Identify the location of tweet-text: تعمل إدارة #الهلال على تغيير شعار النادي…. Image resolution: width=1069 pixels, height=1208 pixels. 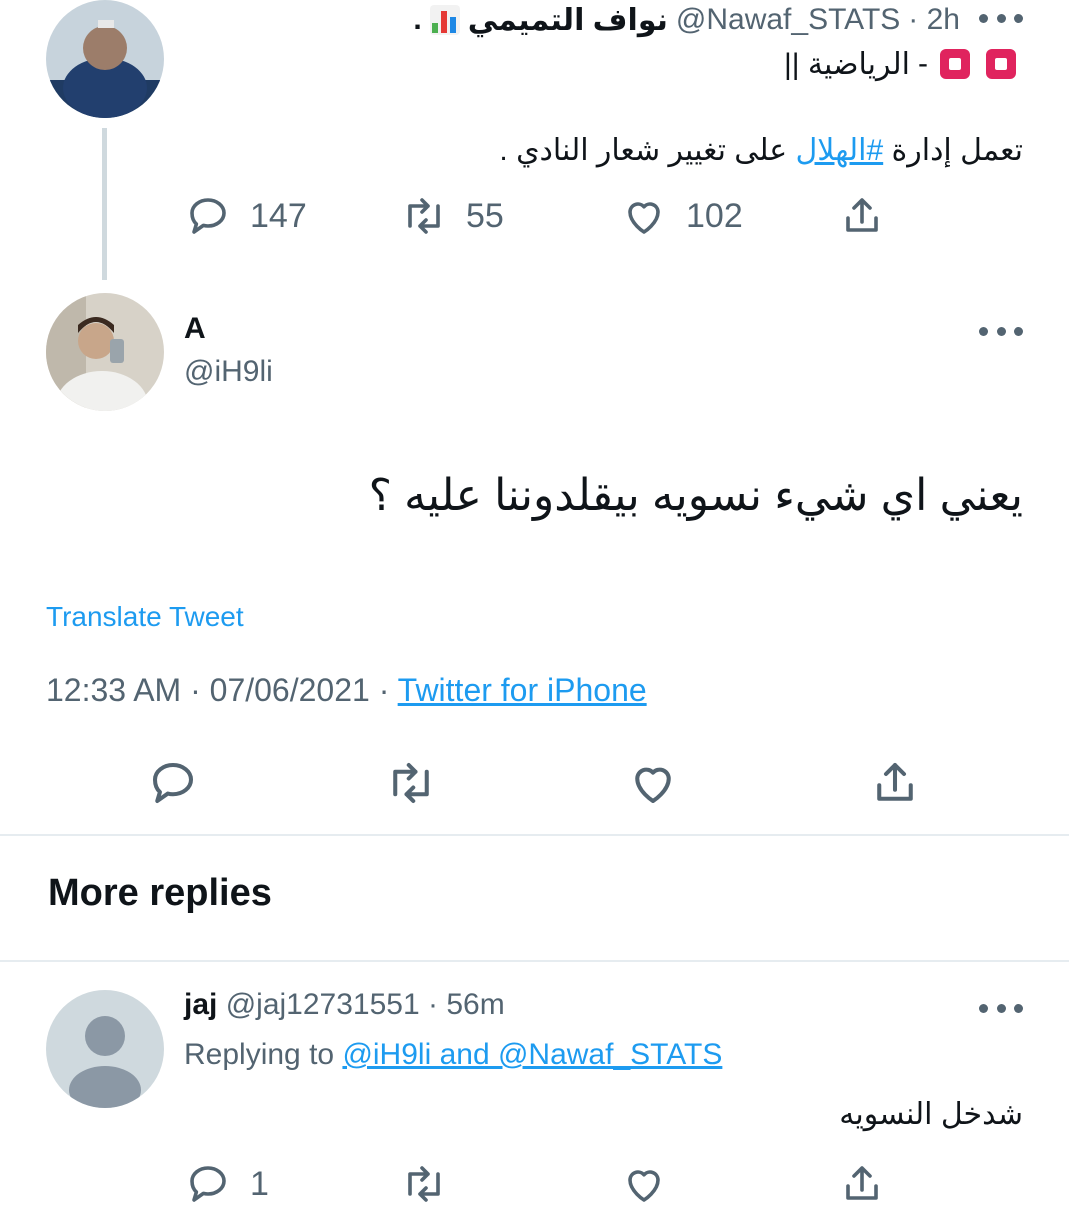
(623, 150).